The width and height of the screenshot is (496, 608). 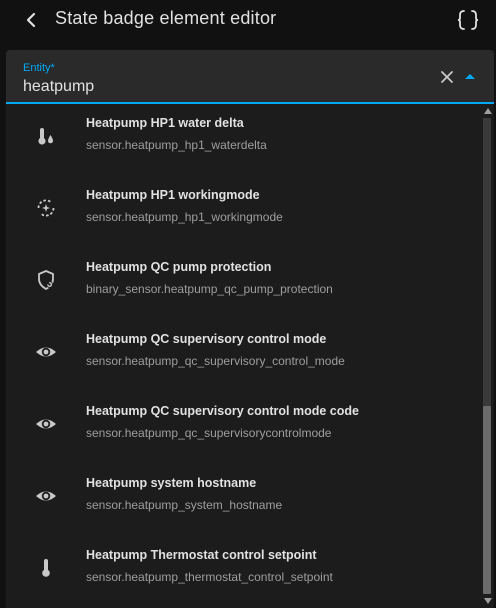 What do you see at coordinates (488, 111) in the screenshot?
I see `scroll-up-arrow-icon` at bounding box center [488, 111].